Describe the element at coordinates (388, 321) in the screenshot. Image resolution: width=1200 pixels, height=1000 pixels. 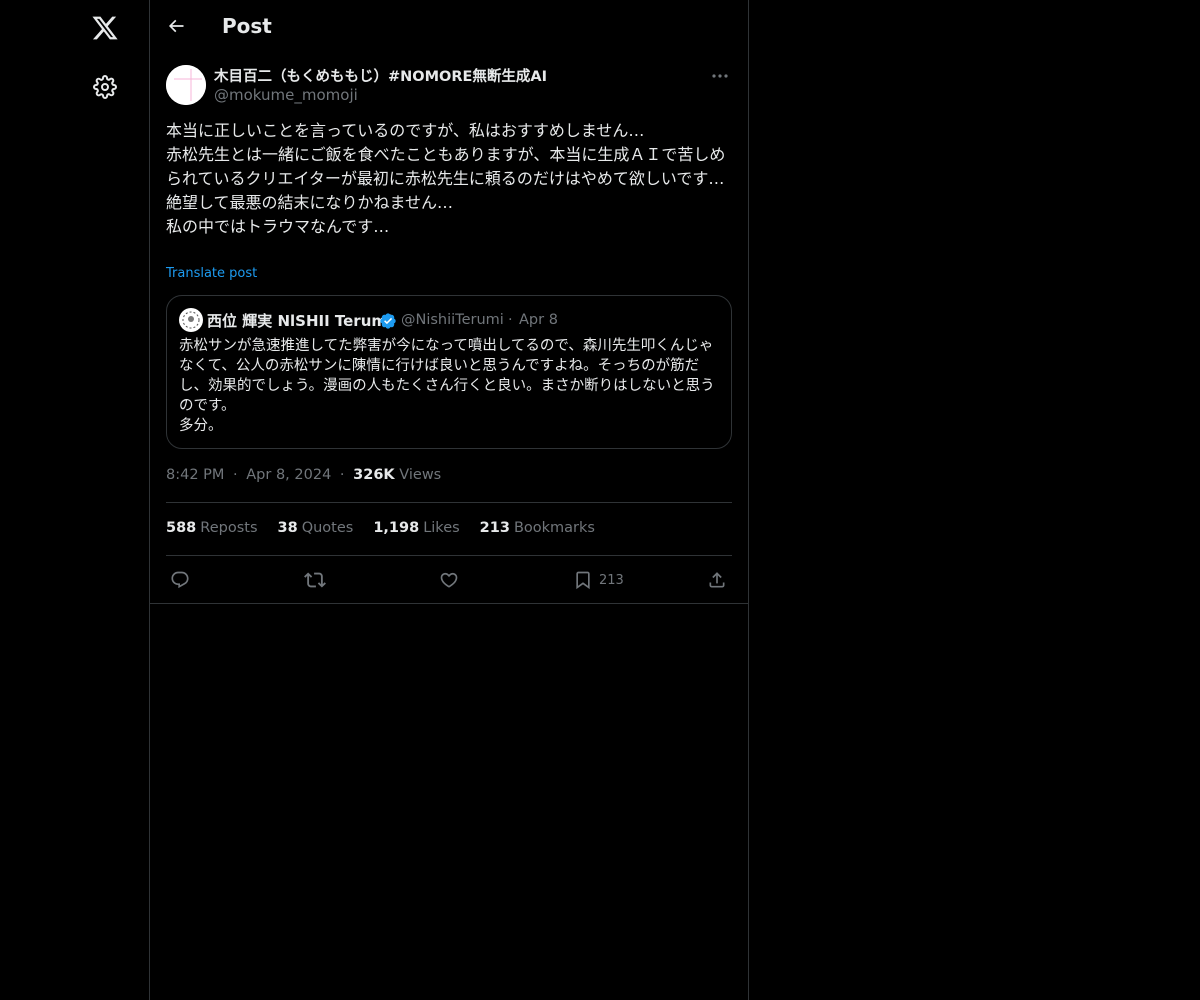
I see `verified-badge-icon` at that location.